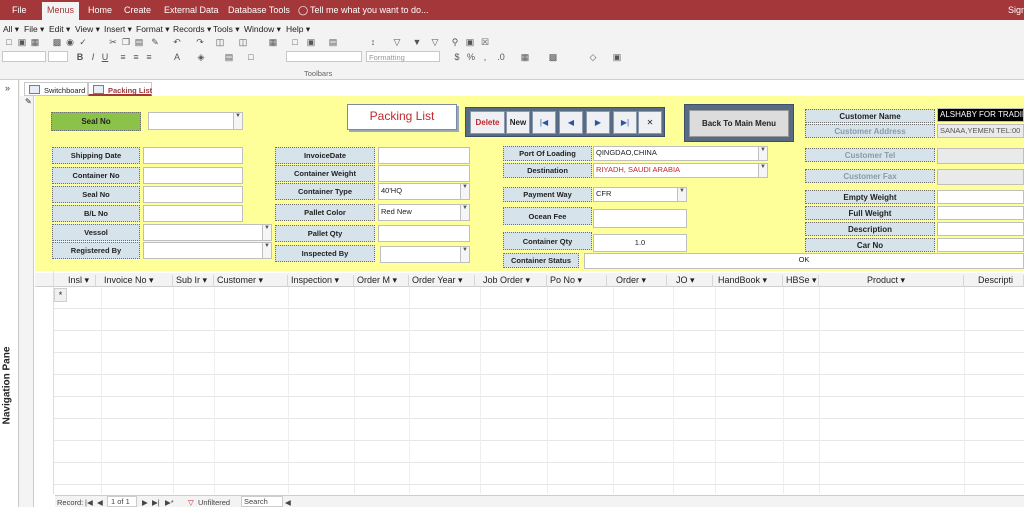 The width and height of the screenshot is (1024, 507). I want to click on menu-view: View ▾, so click(87, 29).